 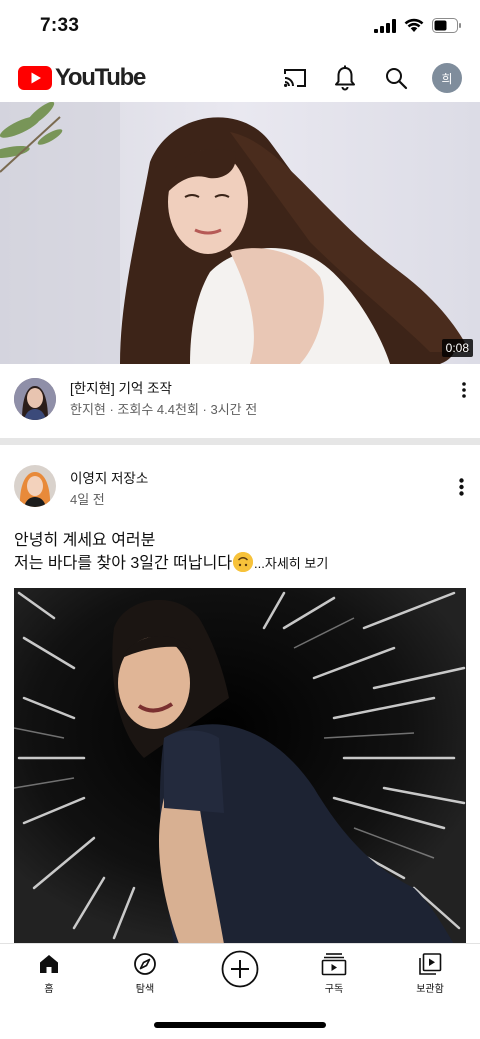 I want to click on nav-explore: 탐색, so click(x=145, y=973).